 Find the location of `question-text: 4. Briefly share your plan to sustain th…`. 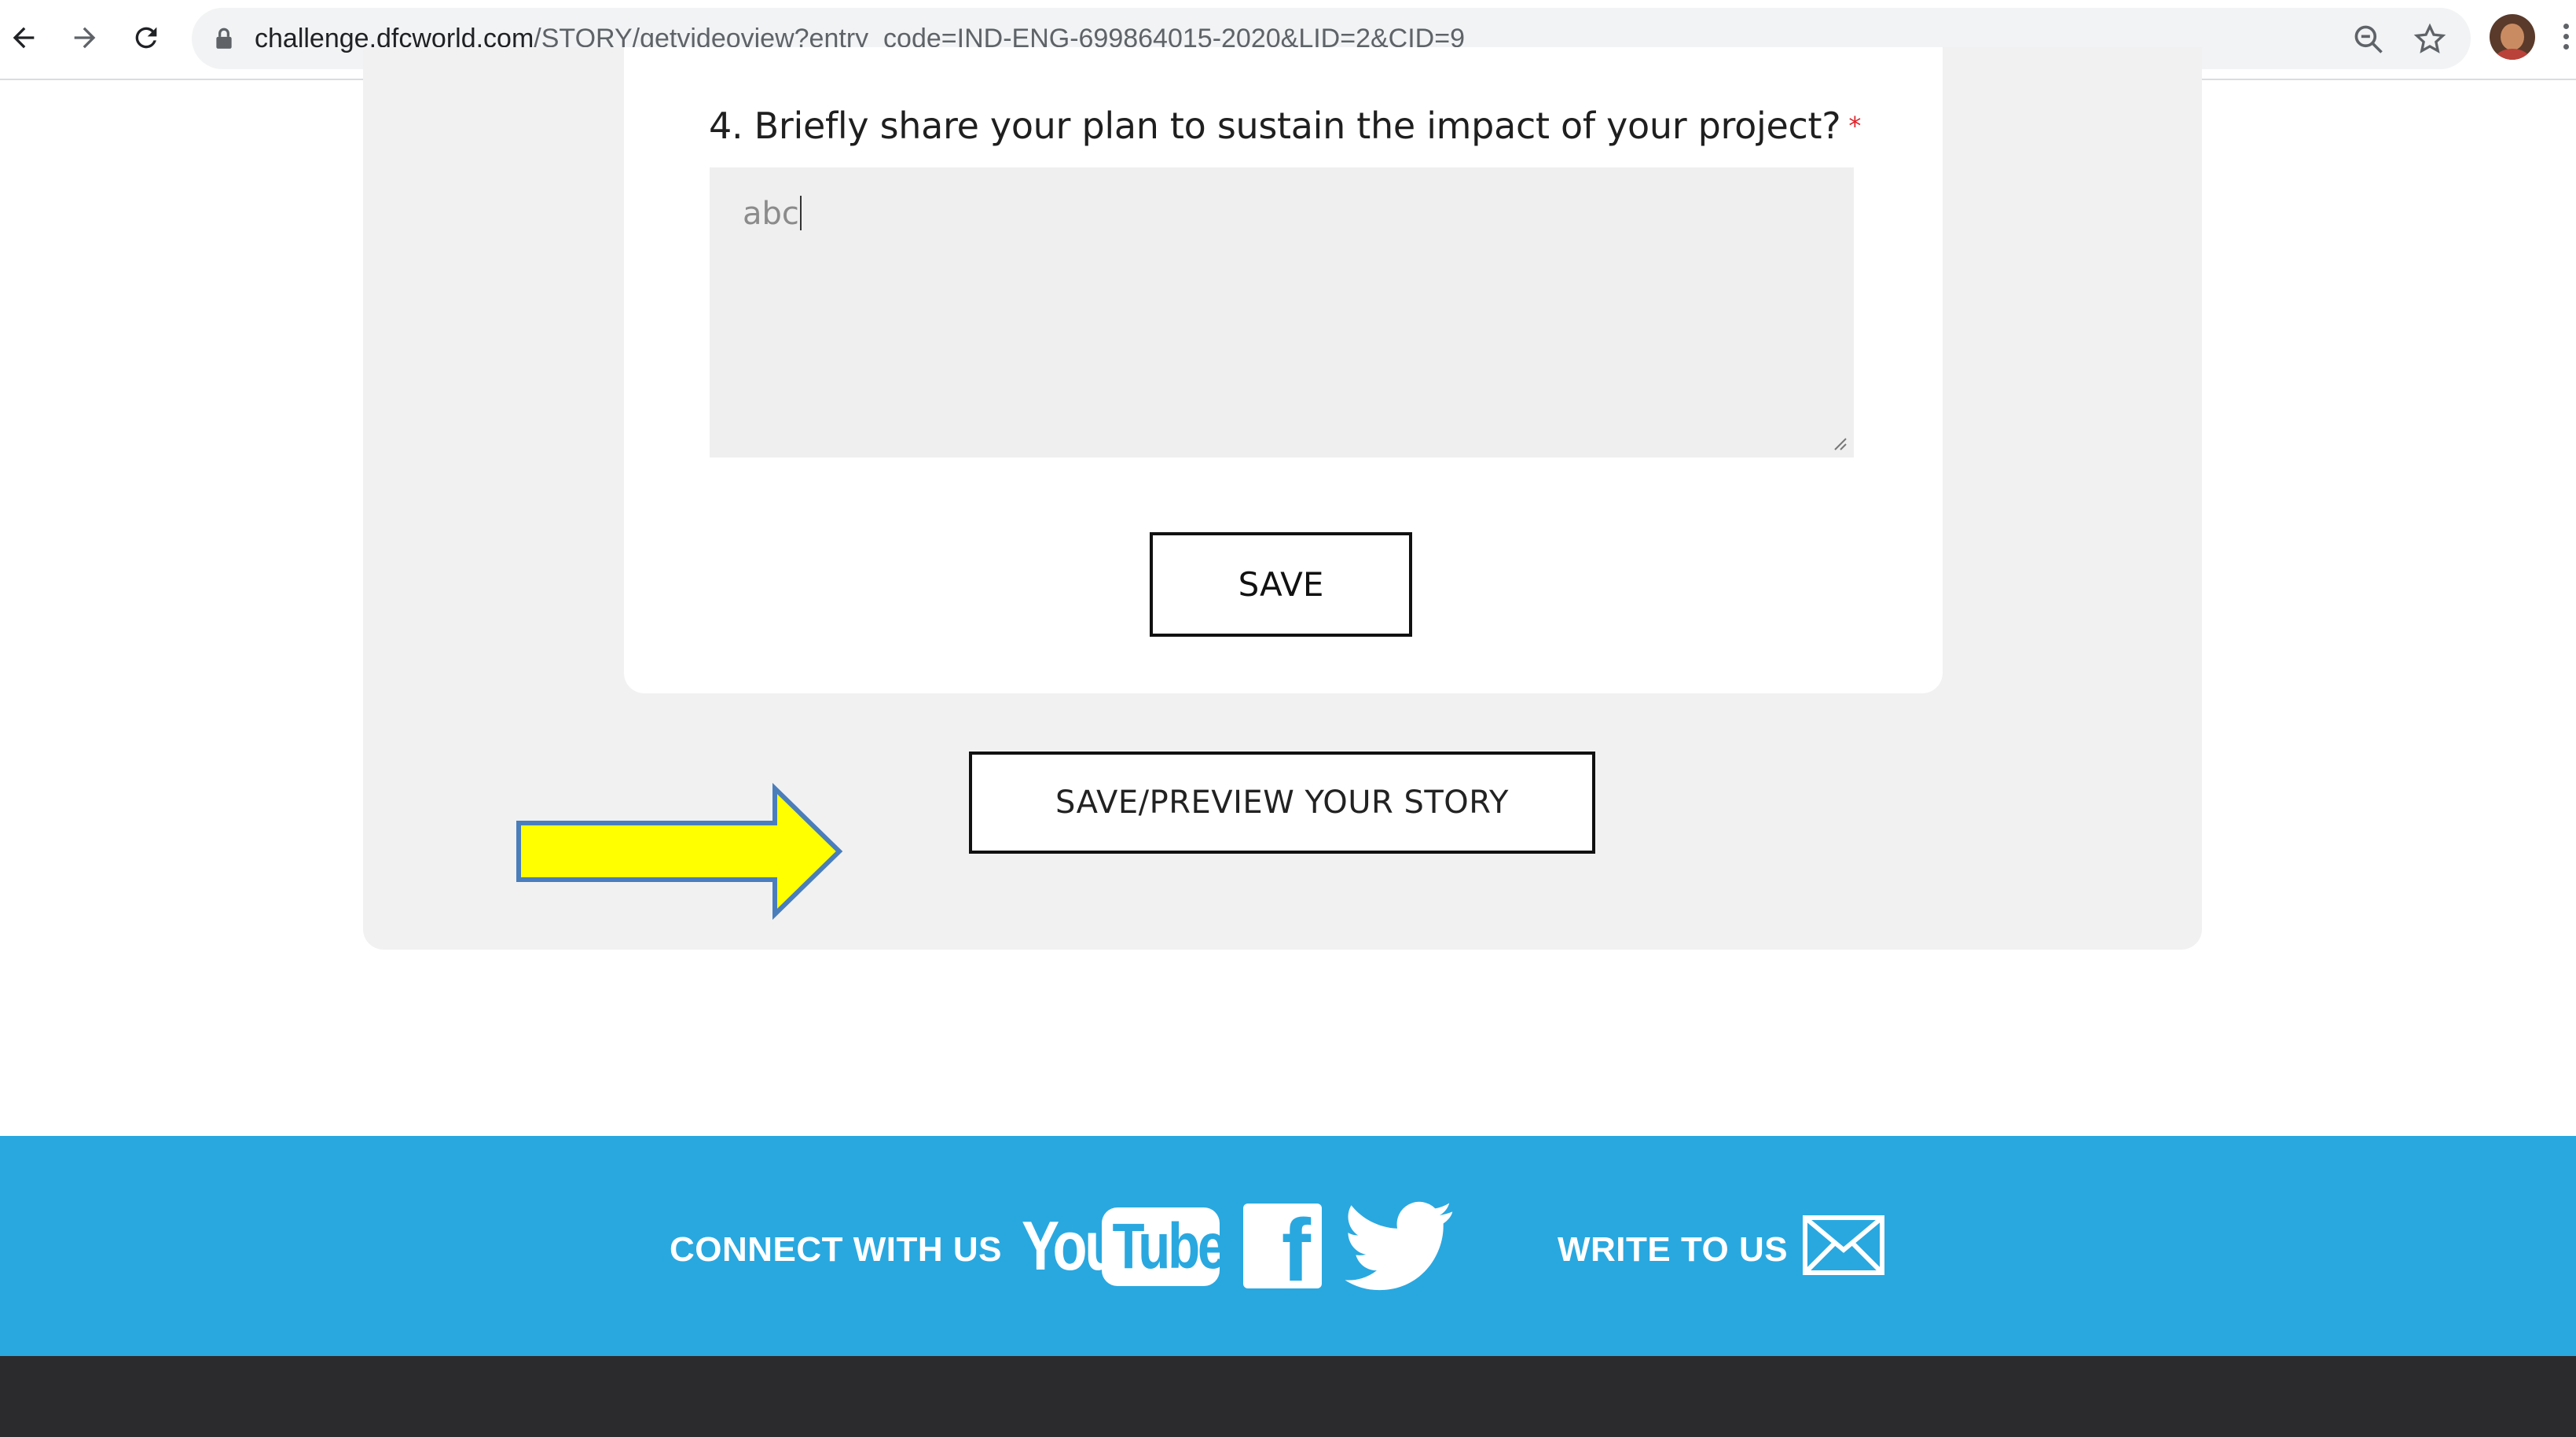

question-text: 4. Briefly share your plan to sustain th… is located at coordinates (1275, 126).